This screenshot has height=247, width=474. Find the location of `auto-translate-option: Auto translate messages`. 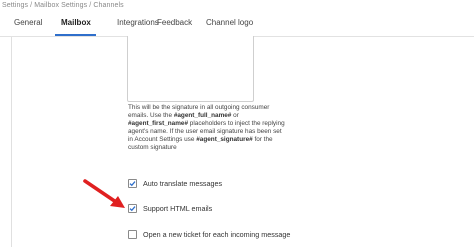

auto-translate-option: Auto translate messages is located at coordinates (175, 183).